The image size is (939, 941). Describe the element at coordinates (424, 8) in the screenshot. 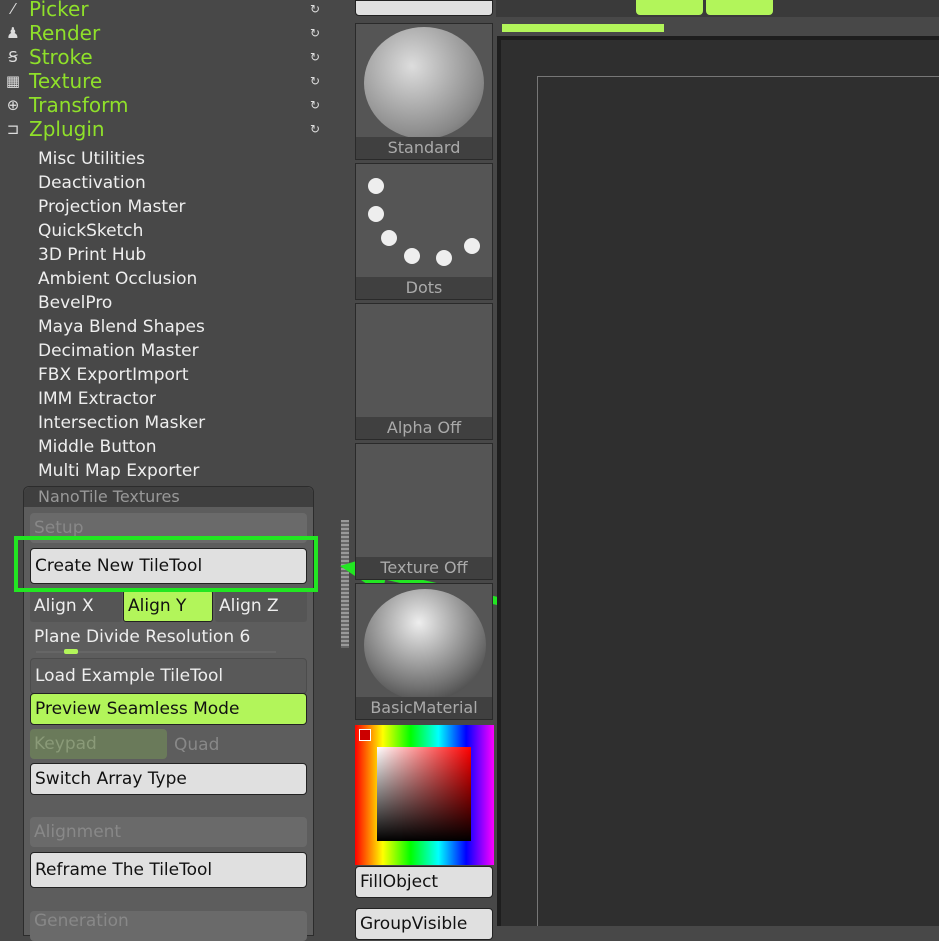

I see `top-button` at that location.